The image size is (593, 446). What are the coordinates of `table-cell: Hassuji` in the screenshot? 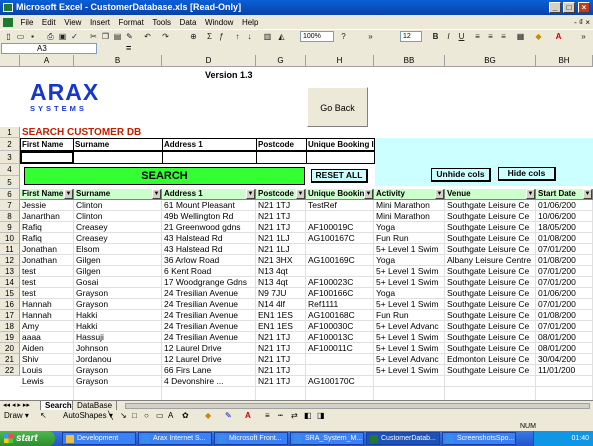 It's located at (118, 337).